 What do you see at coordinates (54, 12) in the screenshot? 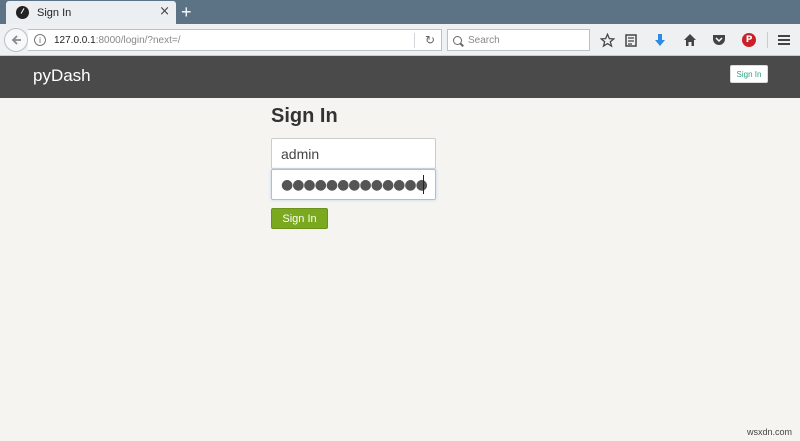
I see `tab-title: Sign In` at bounding box center [54, 12].